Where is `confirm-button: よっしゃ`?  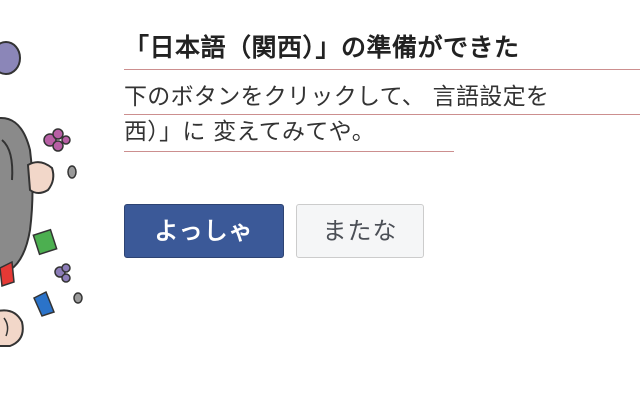
confirm-button: よっしゃ is located at coordinates (204, 231).